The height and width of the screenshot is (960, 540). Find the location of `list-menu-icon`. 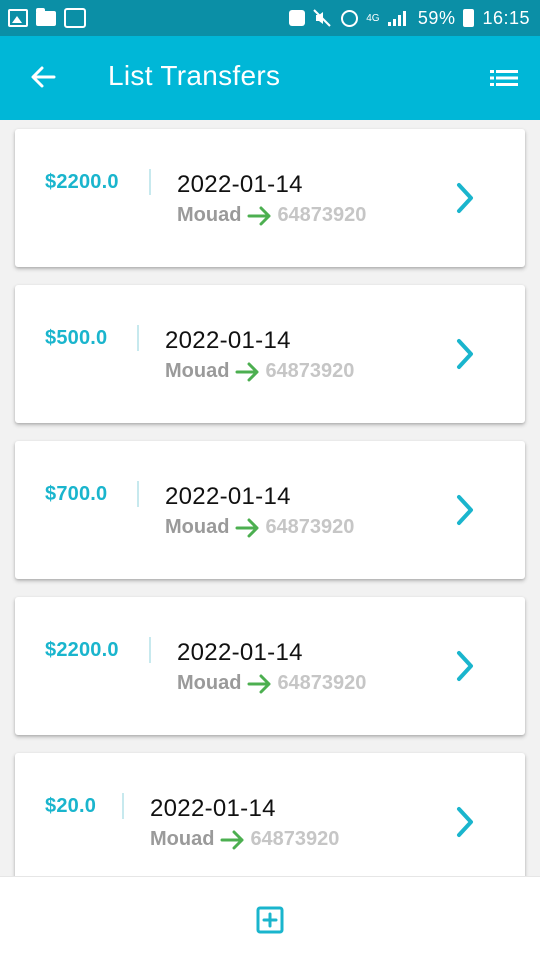

list-menu-icon is located at coordinates (504, 78).